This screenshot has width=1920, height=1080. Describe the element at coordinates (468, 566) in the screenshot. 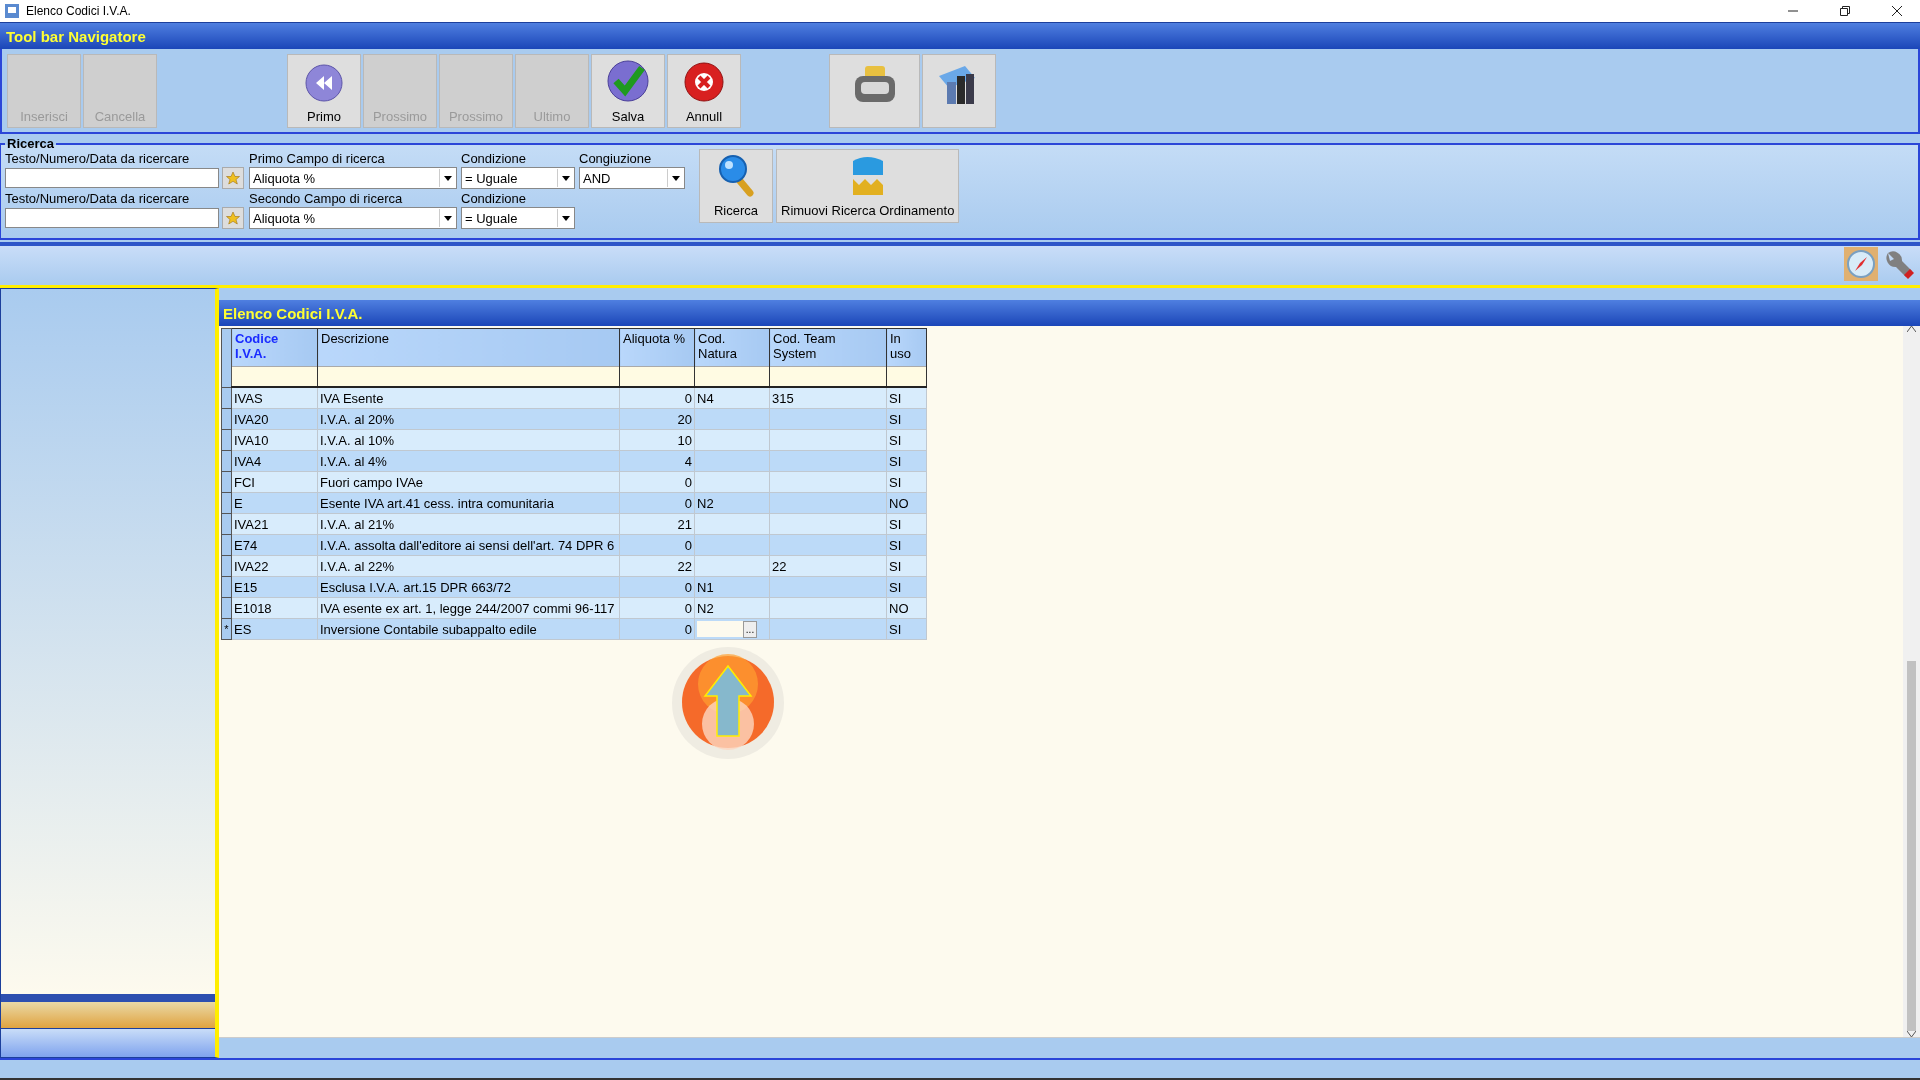

I see `table-cell: I.V.A. al 22%` at that location.